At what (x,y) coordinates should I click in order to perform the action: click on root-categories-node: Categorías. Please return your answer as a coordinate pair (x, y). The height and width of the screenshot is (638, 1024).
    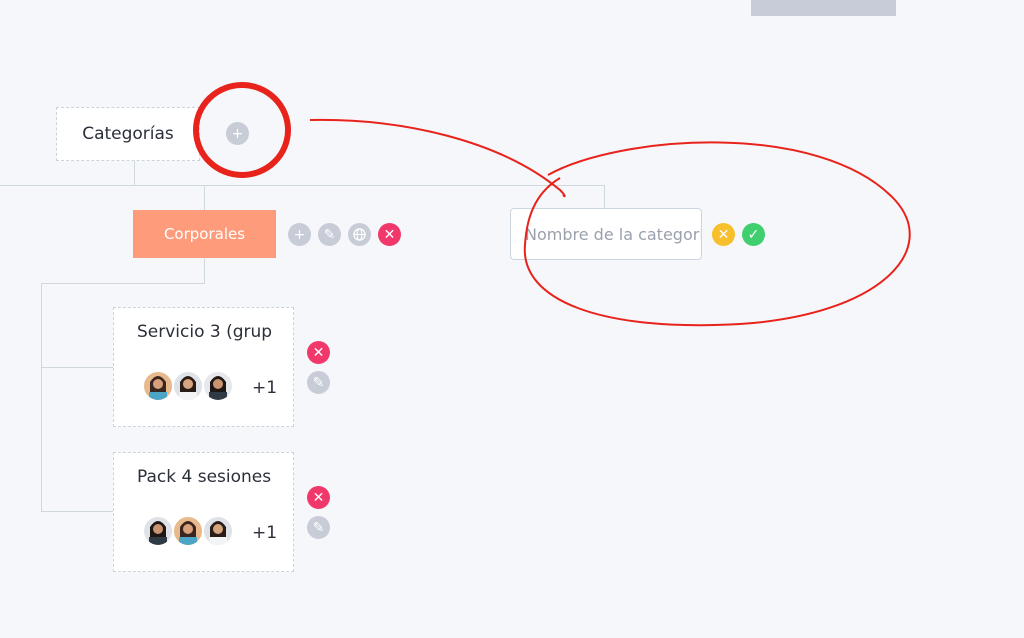
    Looking at the image, I should click on (128, 134).